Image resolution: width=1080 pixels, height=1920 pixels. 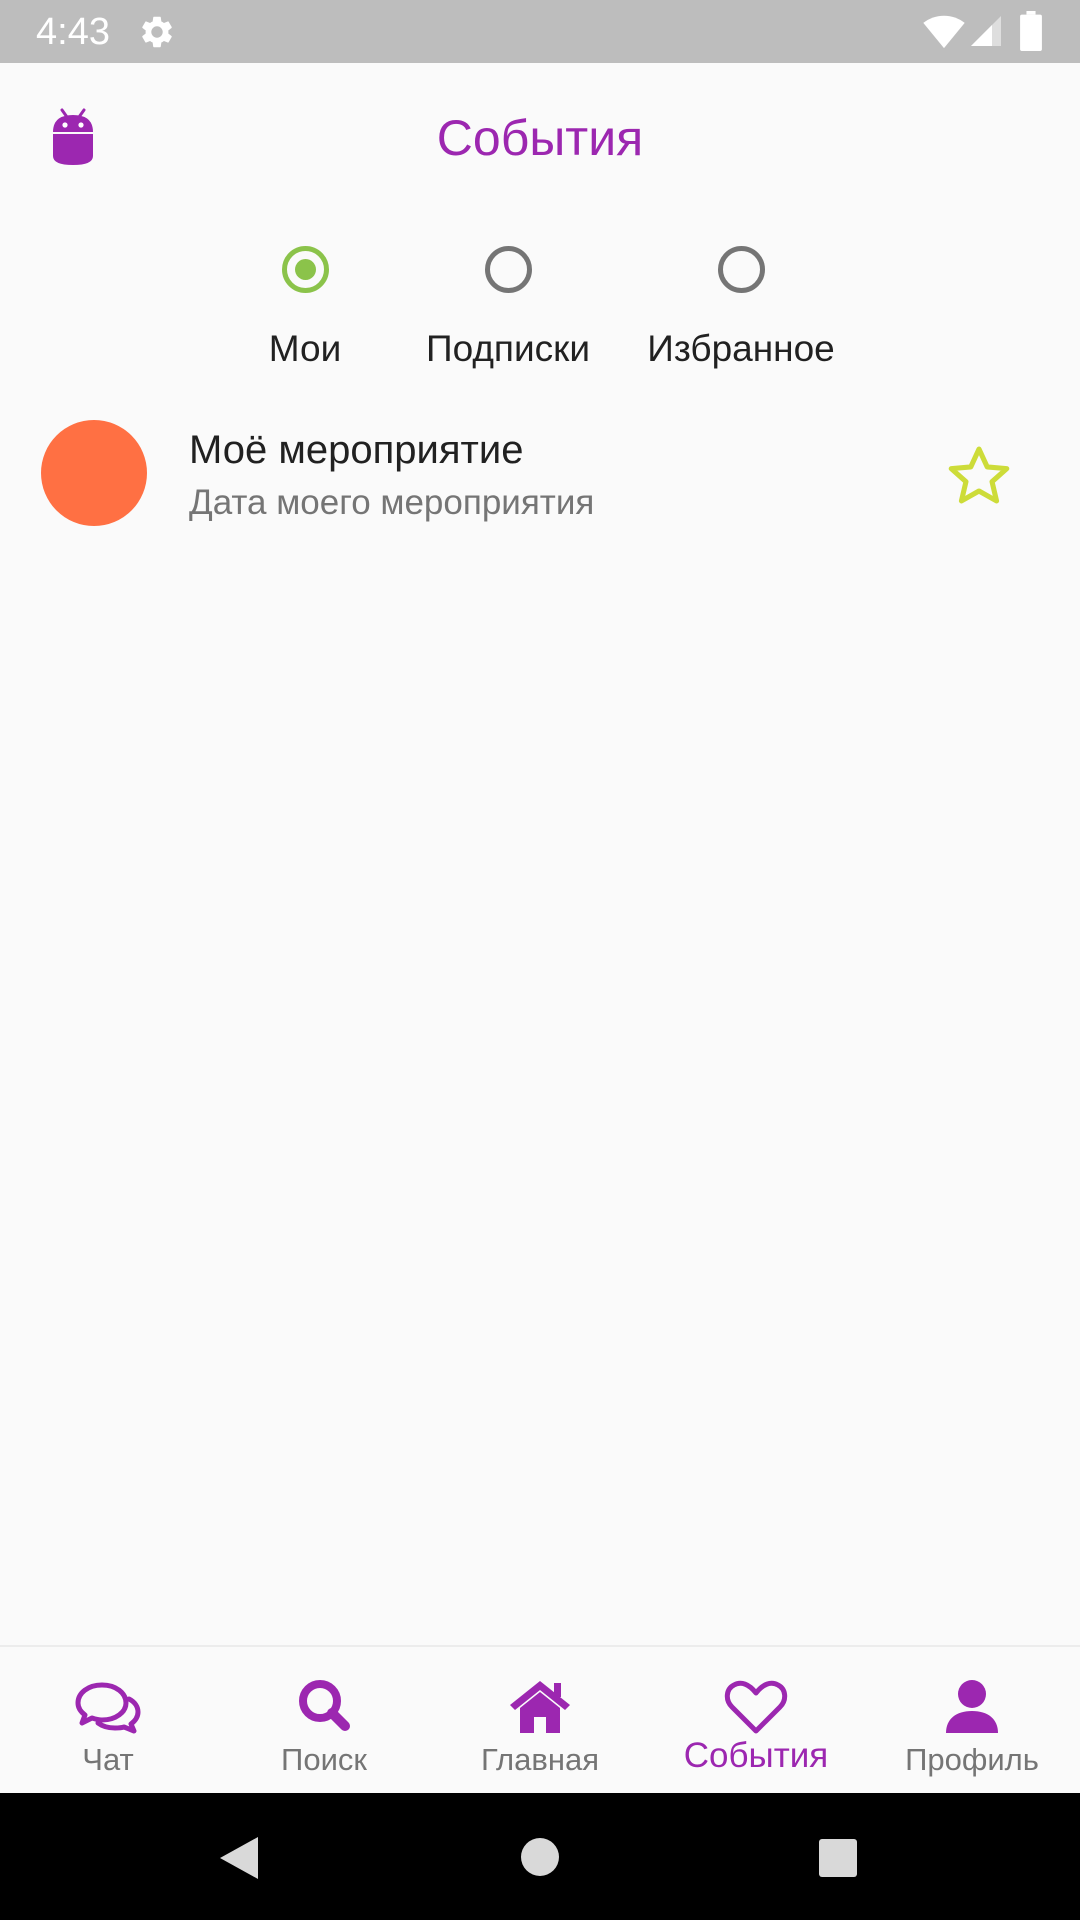 I want to click on event-avatar, so click(x=94, y=473).